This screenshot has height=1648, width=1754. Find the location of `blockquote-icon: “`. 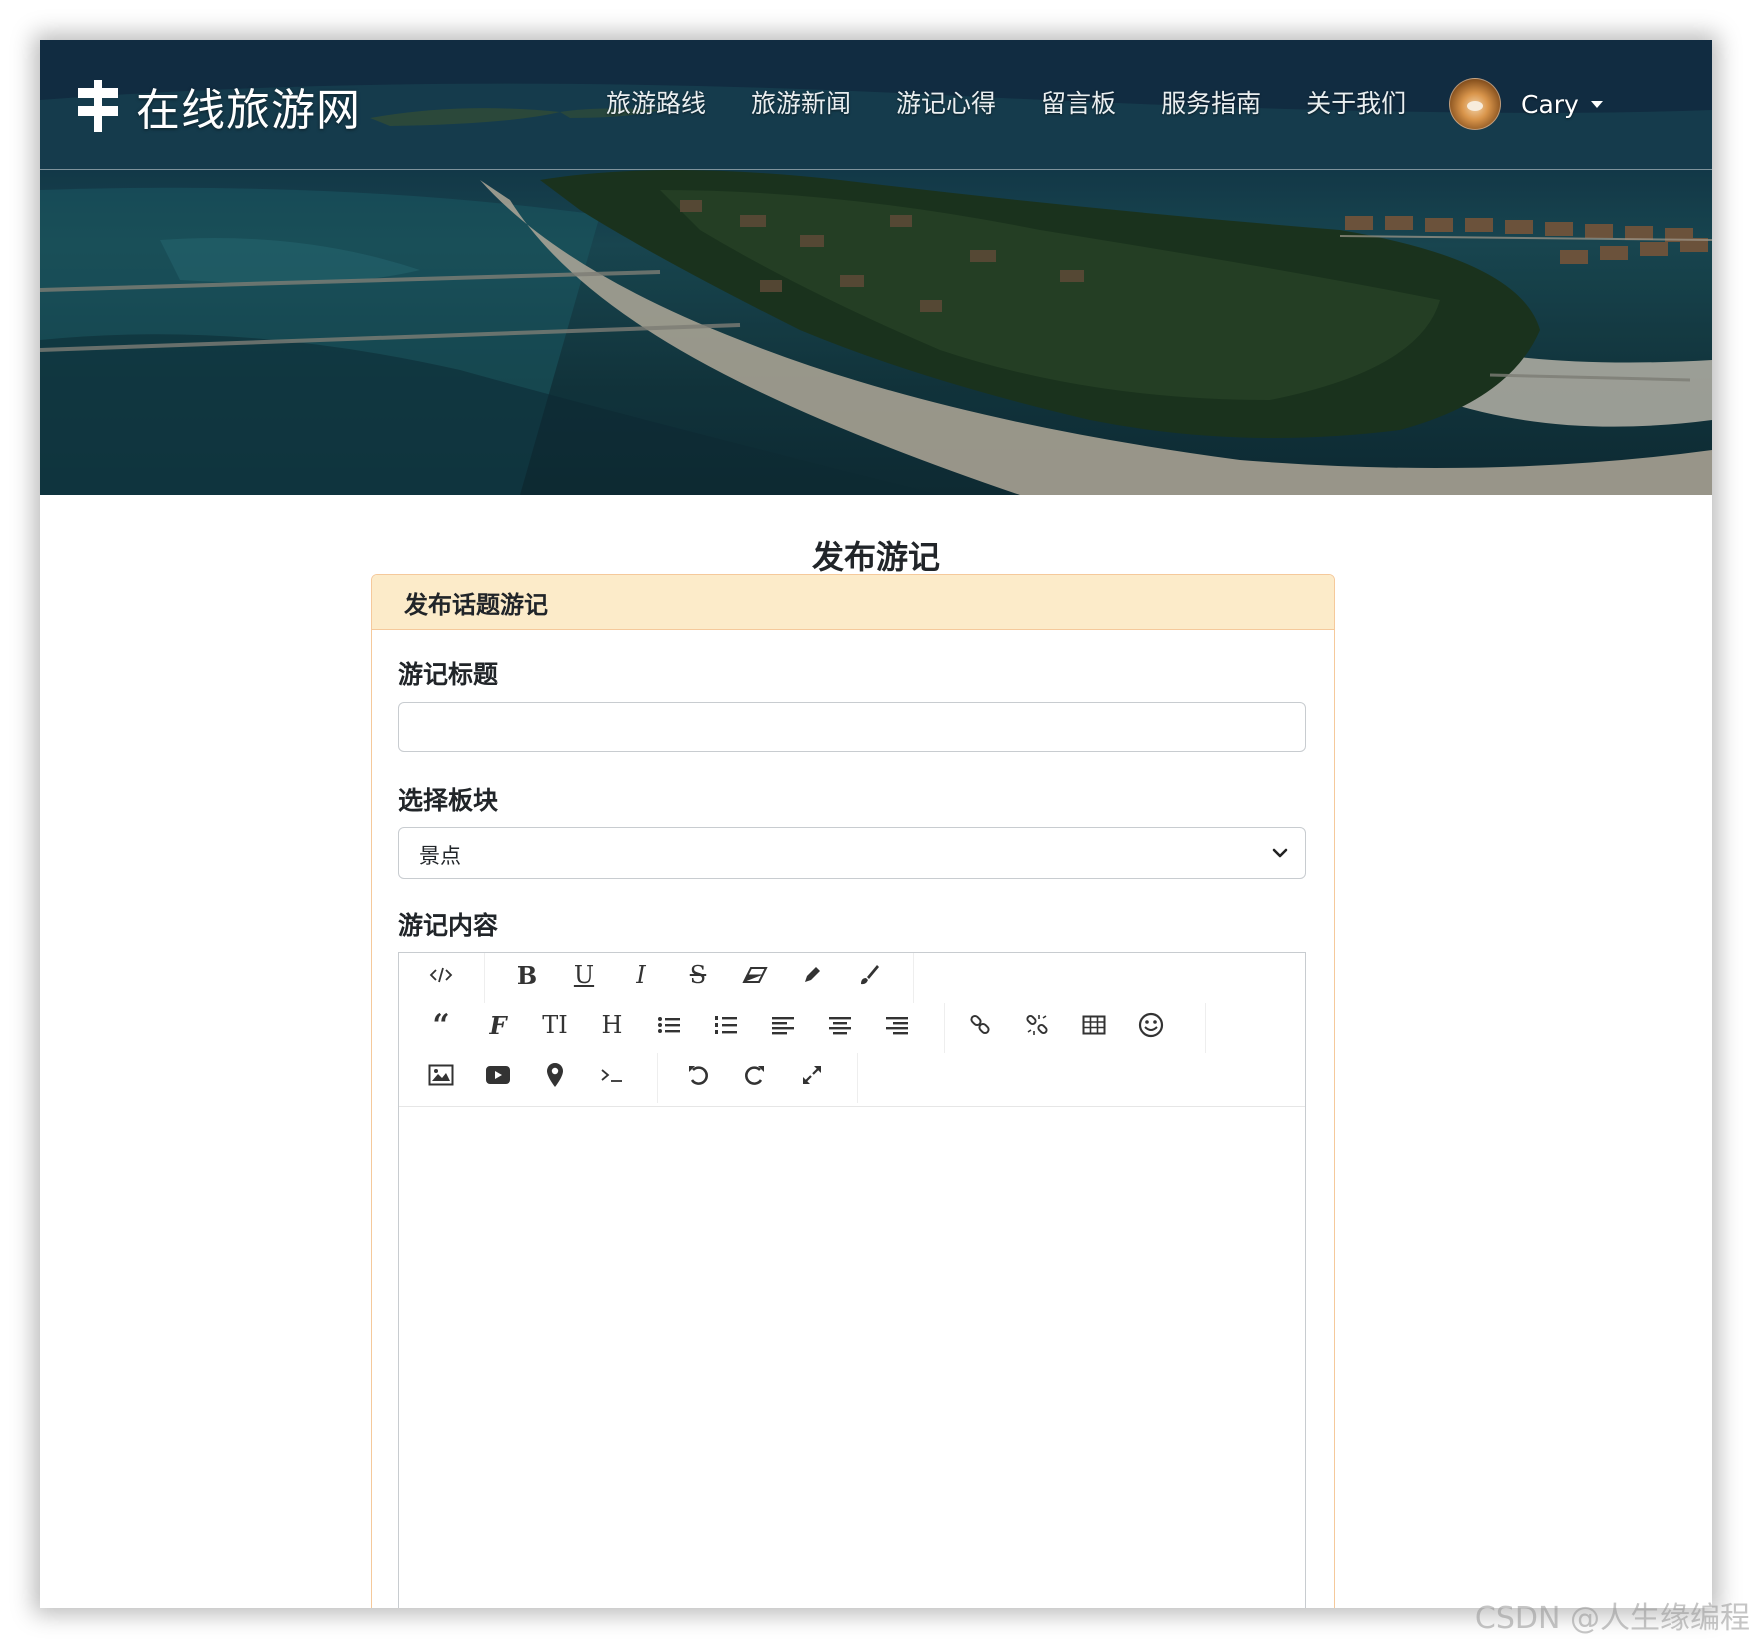

blockquote-icon: “ is located at coordinates (441, 1025).